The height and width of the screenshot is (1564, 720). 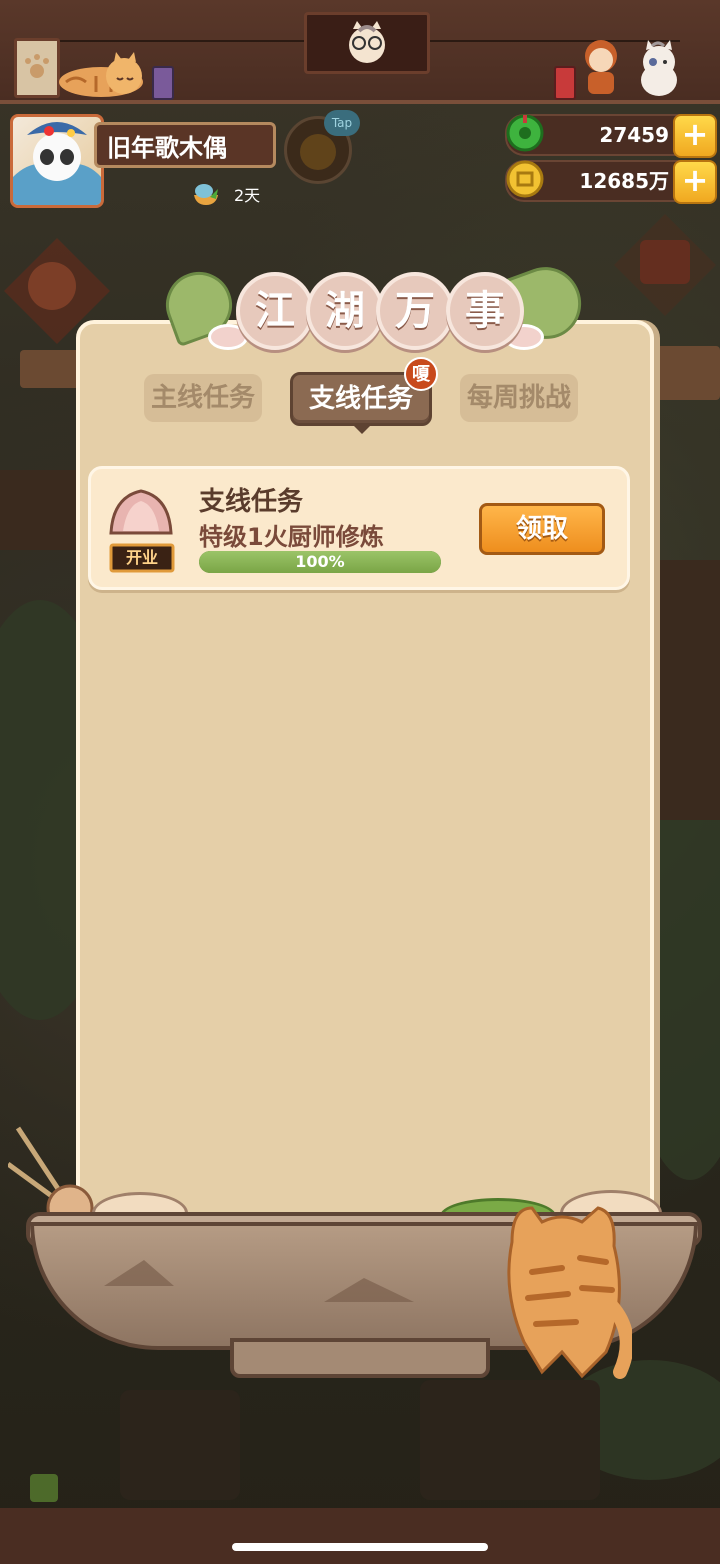 I want to click on tabby-cat-icon, so click(x=568, y=1291).